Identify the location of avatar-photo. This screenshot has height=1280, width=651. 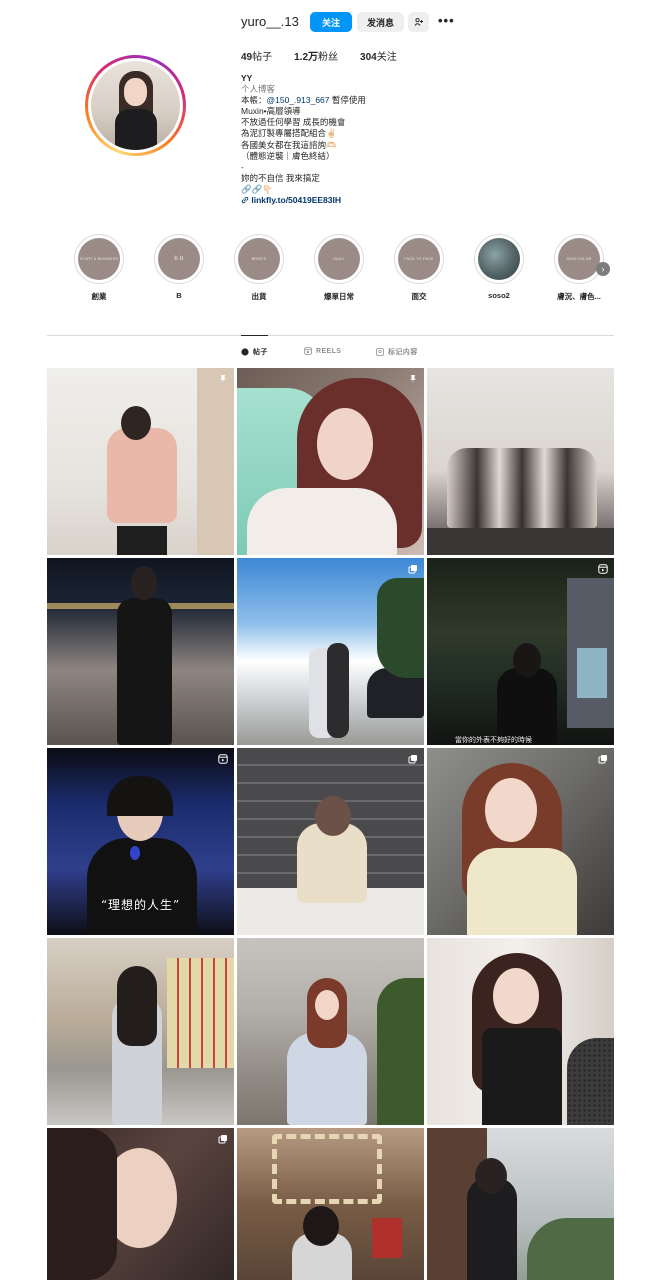
(135, 105).